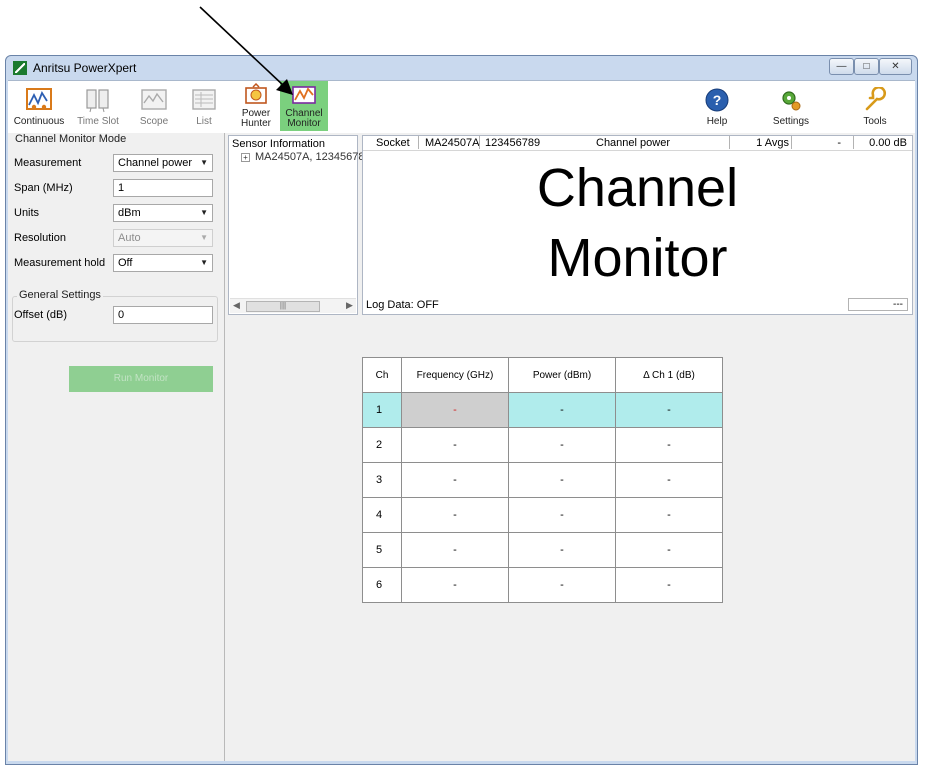 This screenshot has height=768, width=926. I want to click on measurement-mode: Channel power, so click(633, 143).